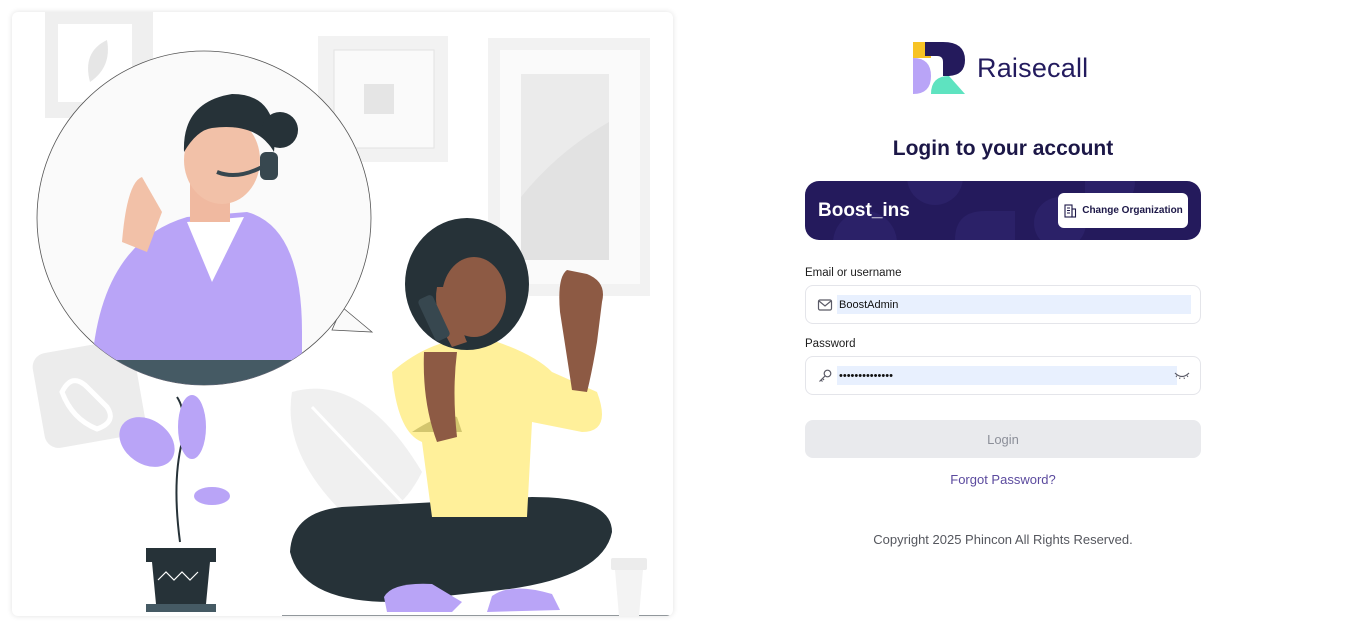 Image resolution: width=1347 pixels, height=627 pixels. What do you see at coordinates (1003, 148) in the screenshot?
I see `page-title: Login to your account` at bounding box center [1003, 148].